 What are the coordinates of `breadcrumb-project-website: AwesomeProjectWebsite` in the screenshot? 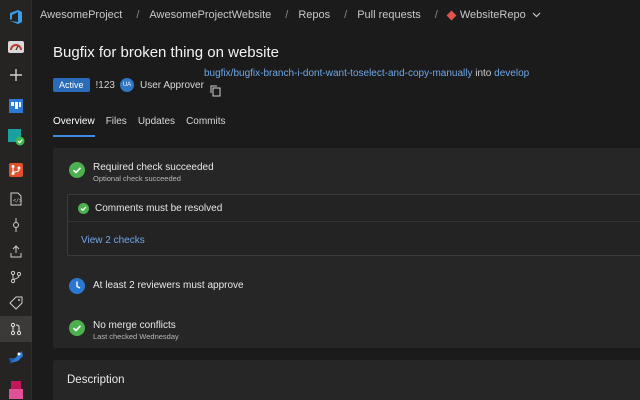 It's located at (210, 15).